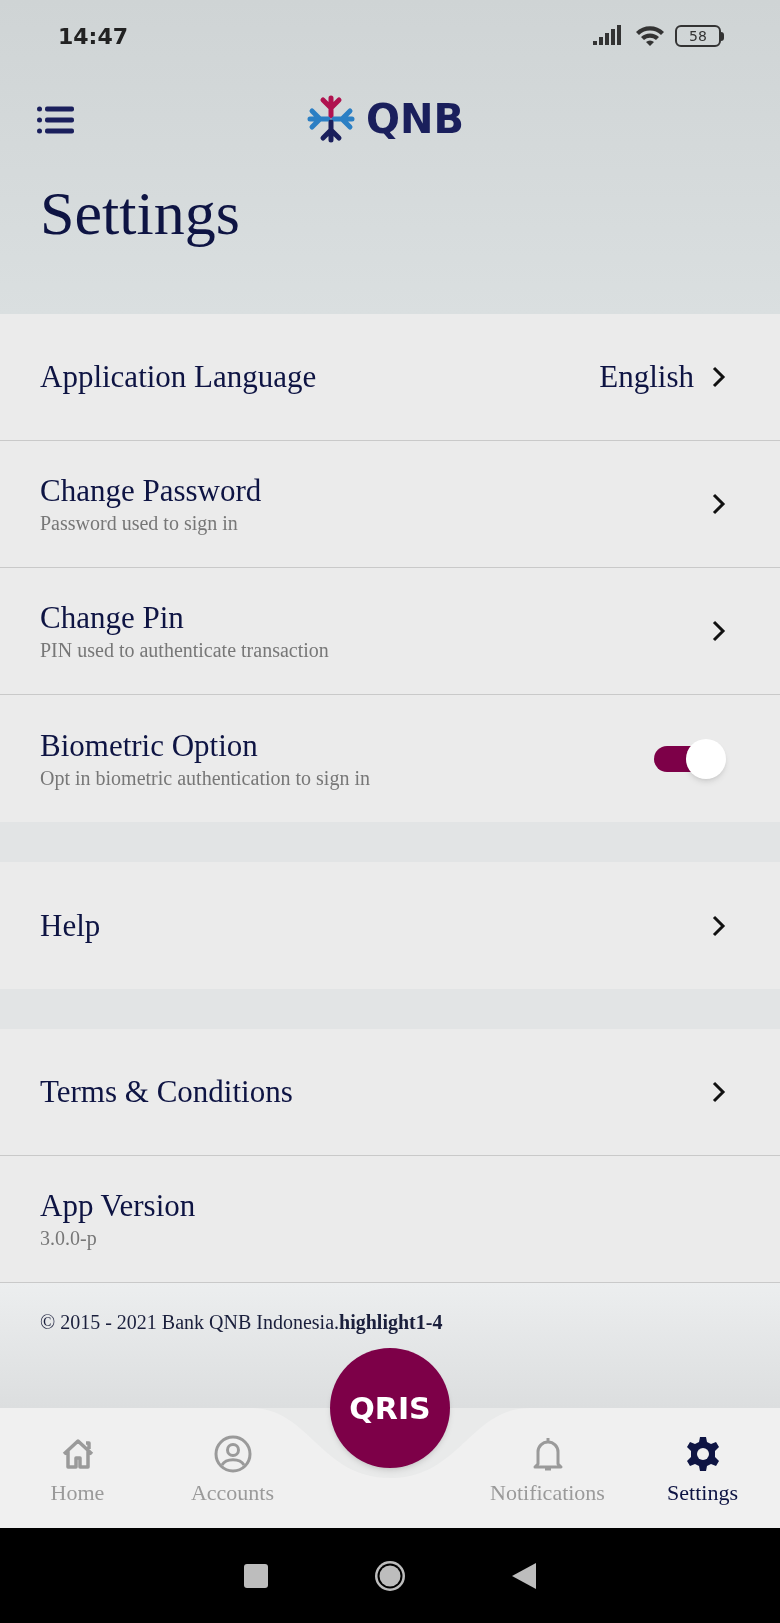 The image size is (780, 1623). Describe the element at coordinates (93, 36) in the screenshot. I see `status-time: 14:47` at that location.